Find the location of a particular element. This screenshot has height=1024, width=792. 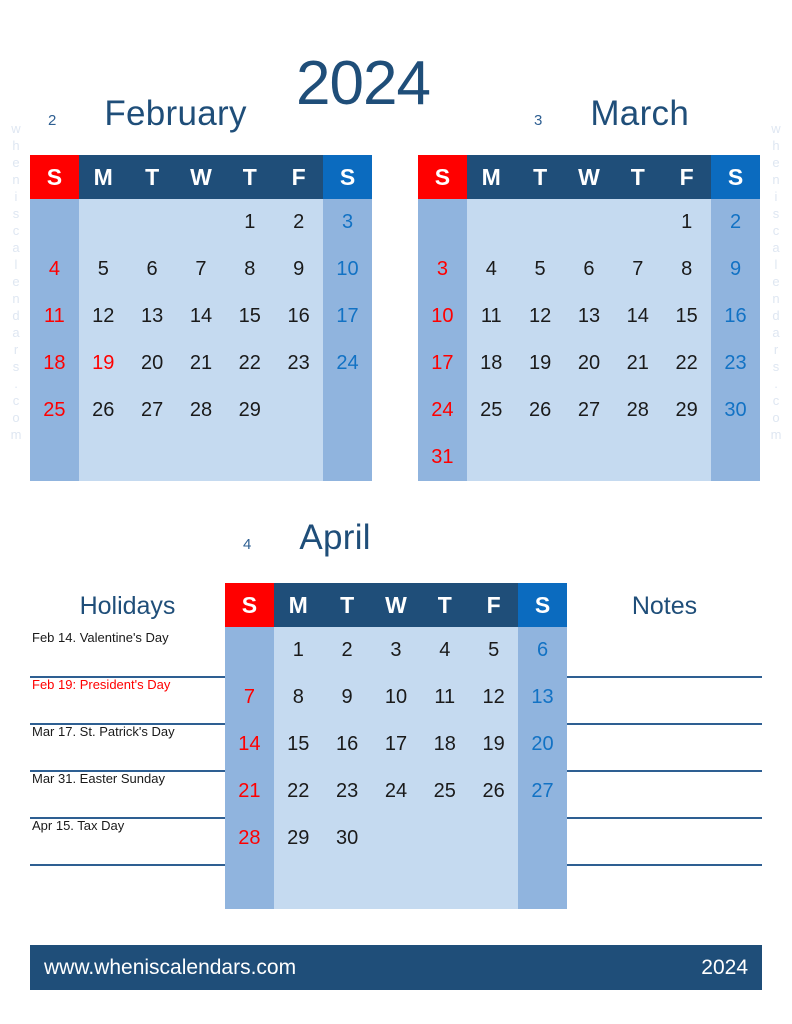

weekday-header-6: S is located at coordinates (347, 177).